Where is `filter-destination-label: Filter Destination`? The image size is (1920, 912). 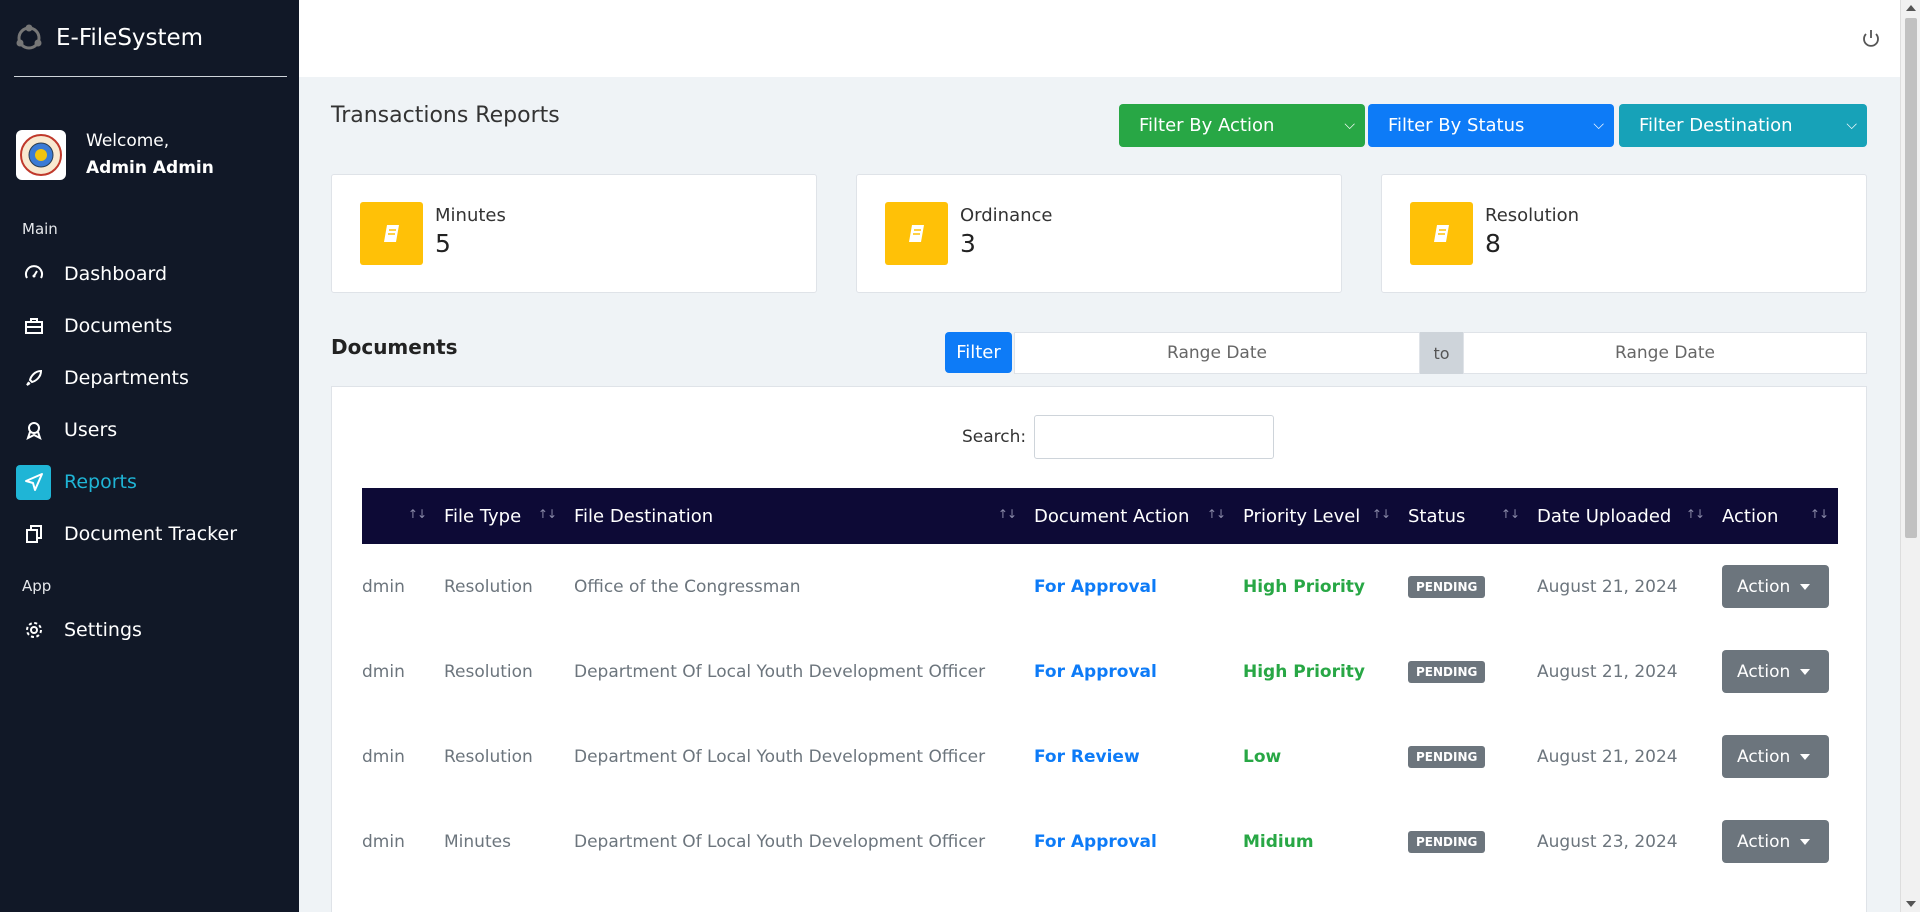 filter-destination-label: Filter Destination is located at coordinates (1716, 125).